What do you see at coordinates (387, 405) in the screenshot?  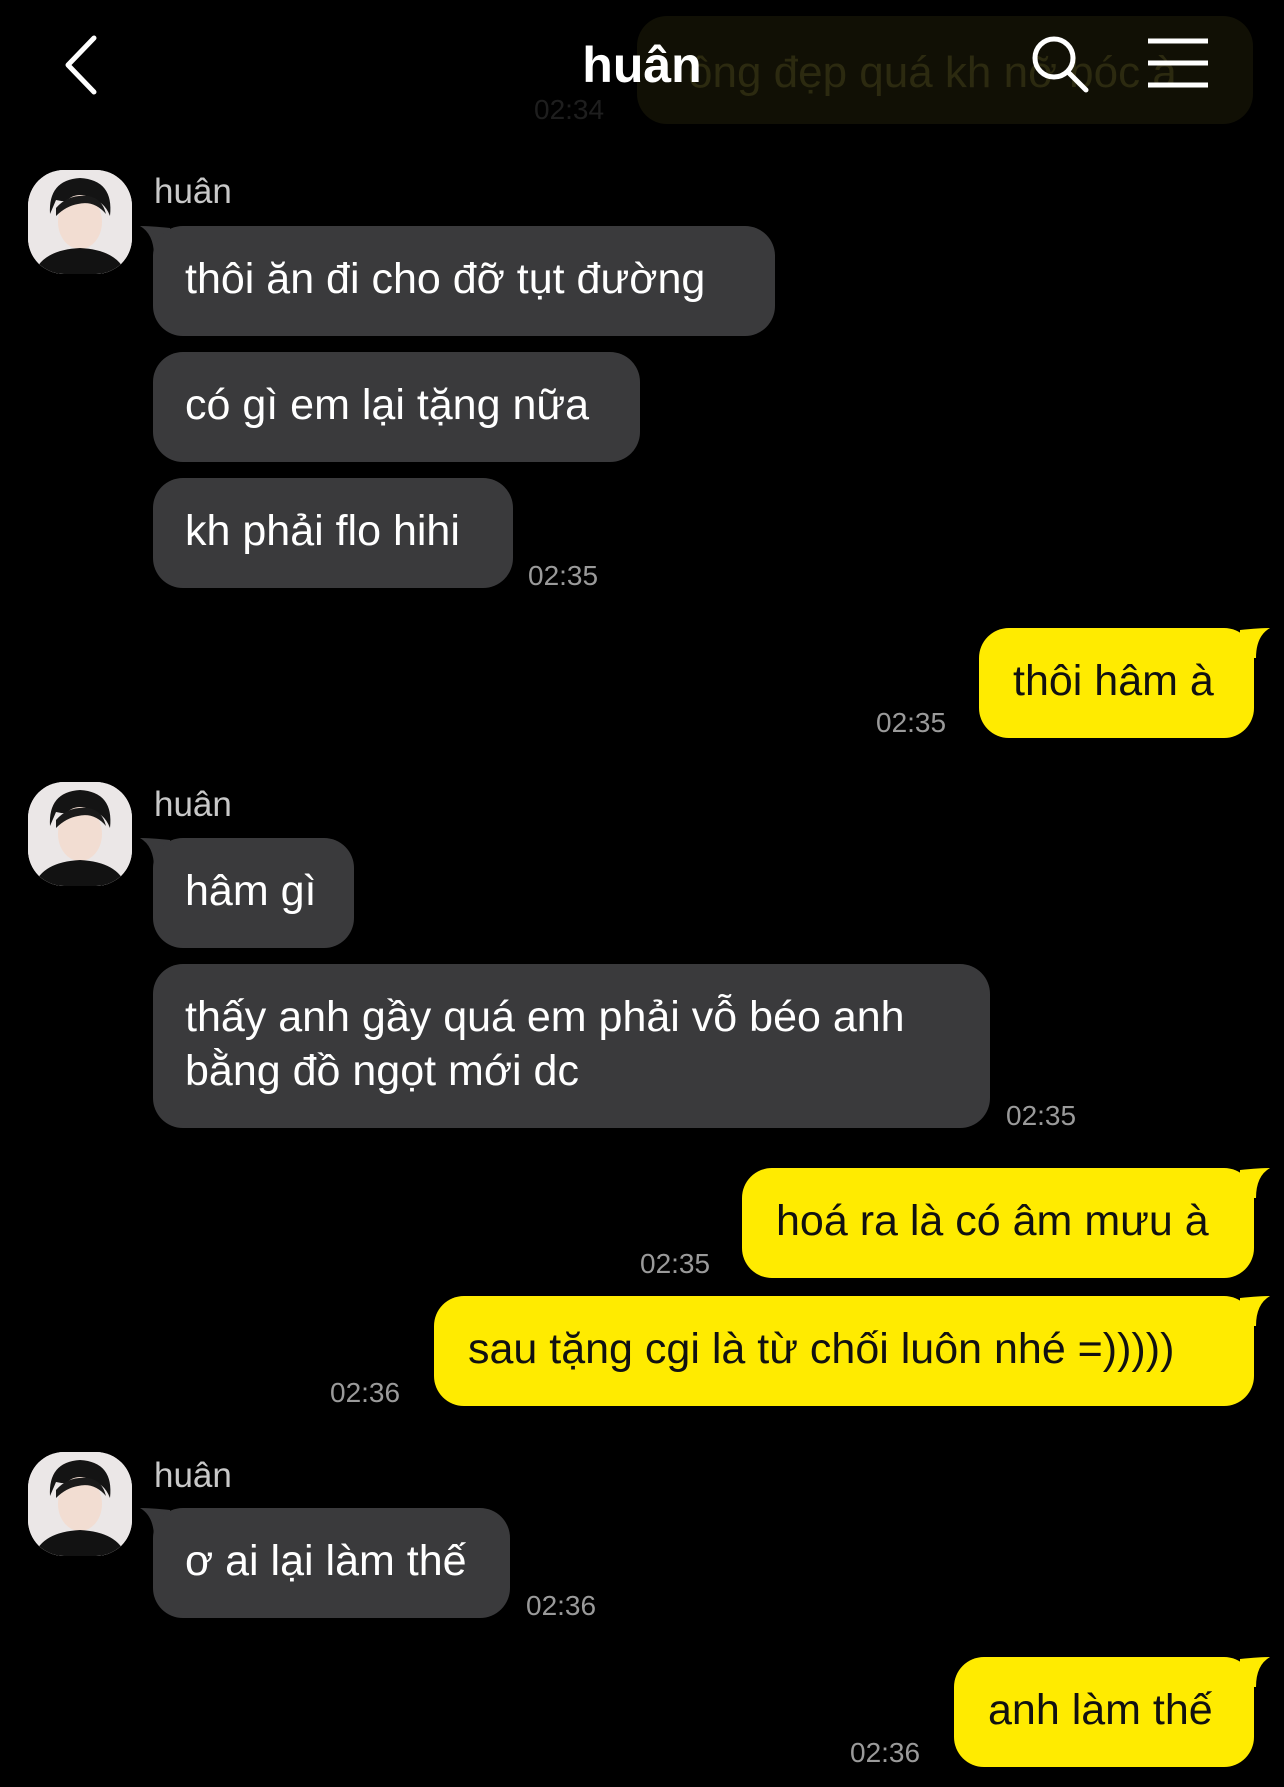 I see `message-text: có gì em lại tặng nữa` at bounding box center [387, 405].